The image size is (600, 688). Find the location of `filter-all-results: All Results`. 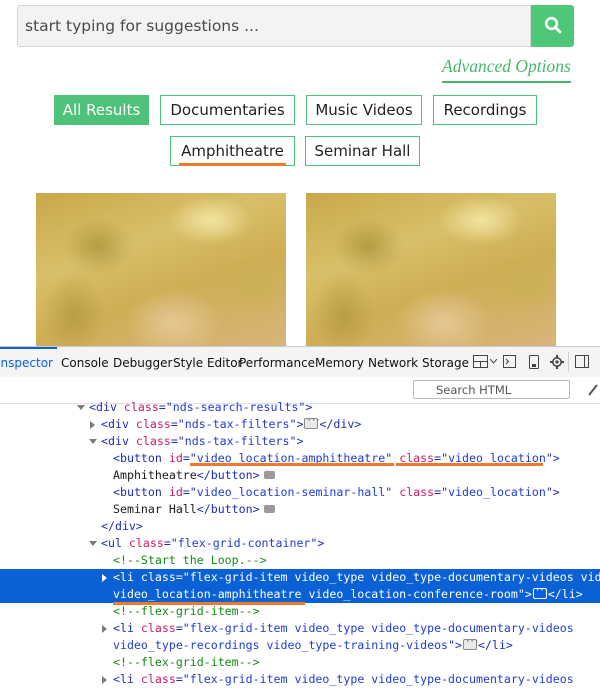

filter-all-results: All Results is located at coordinates (101, 110).